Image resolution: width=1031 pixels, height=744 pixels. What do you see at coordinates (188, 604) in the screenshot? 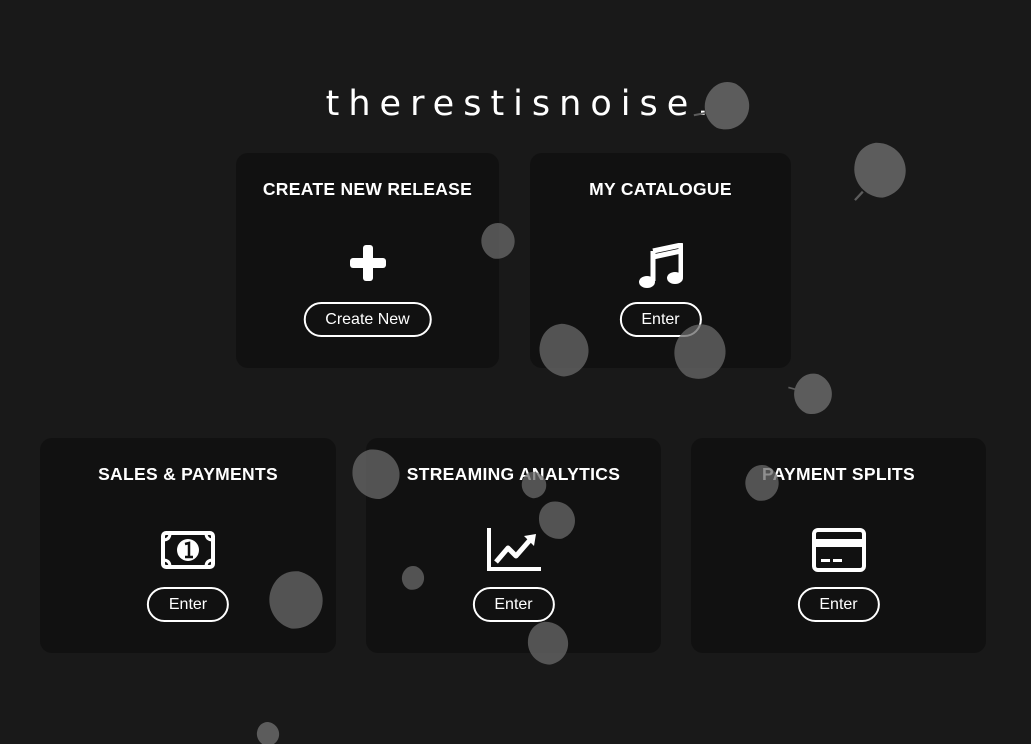
I see `sales-enter-button: Enter` at bounding box center [188, 604].